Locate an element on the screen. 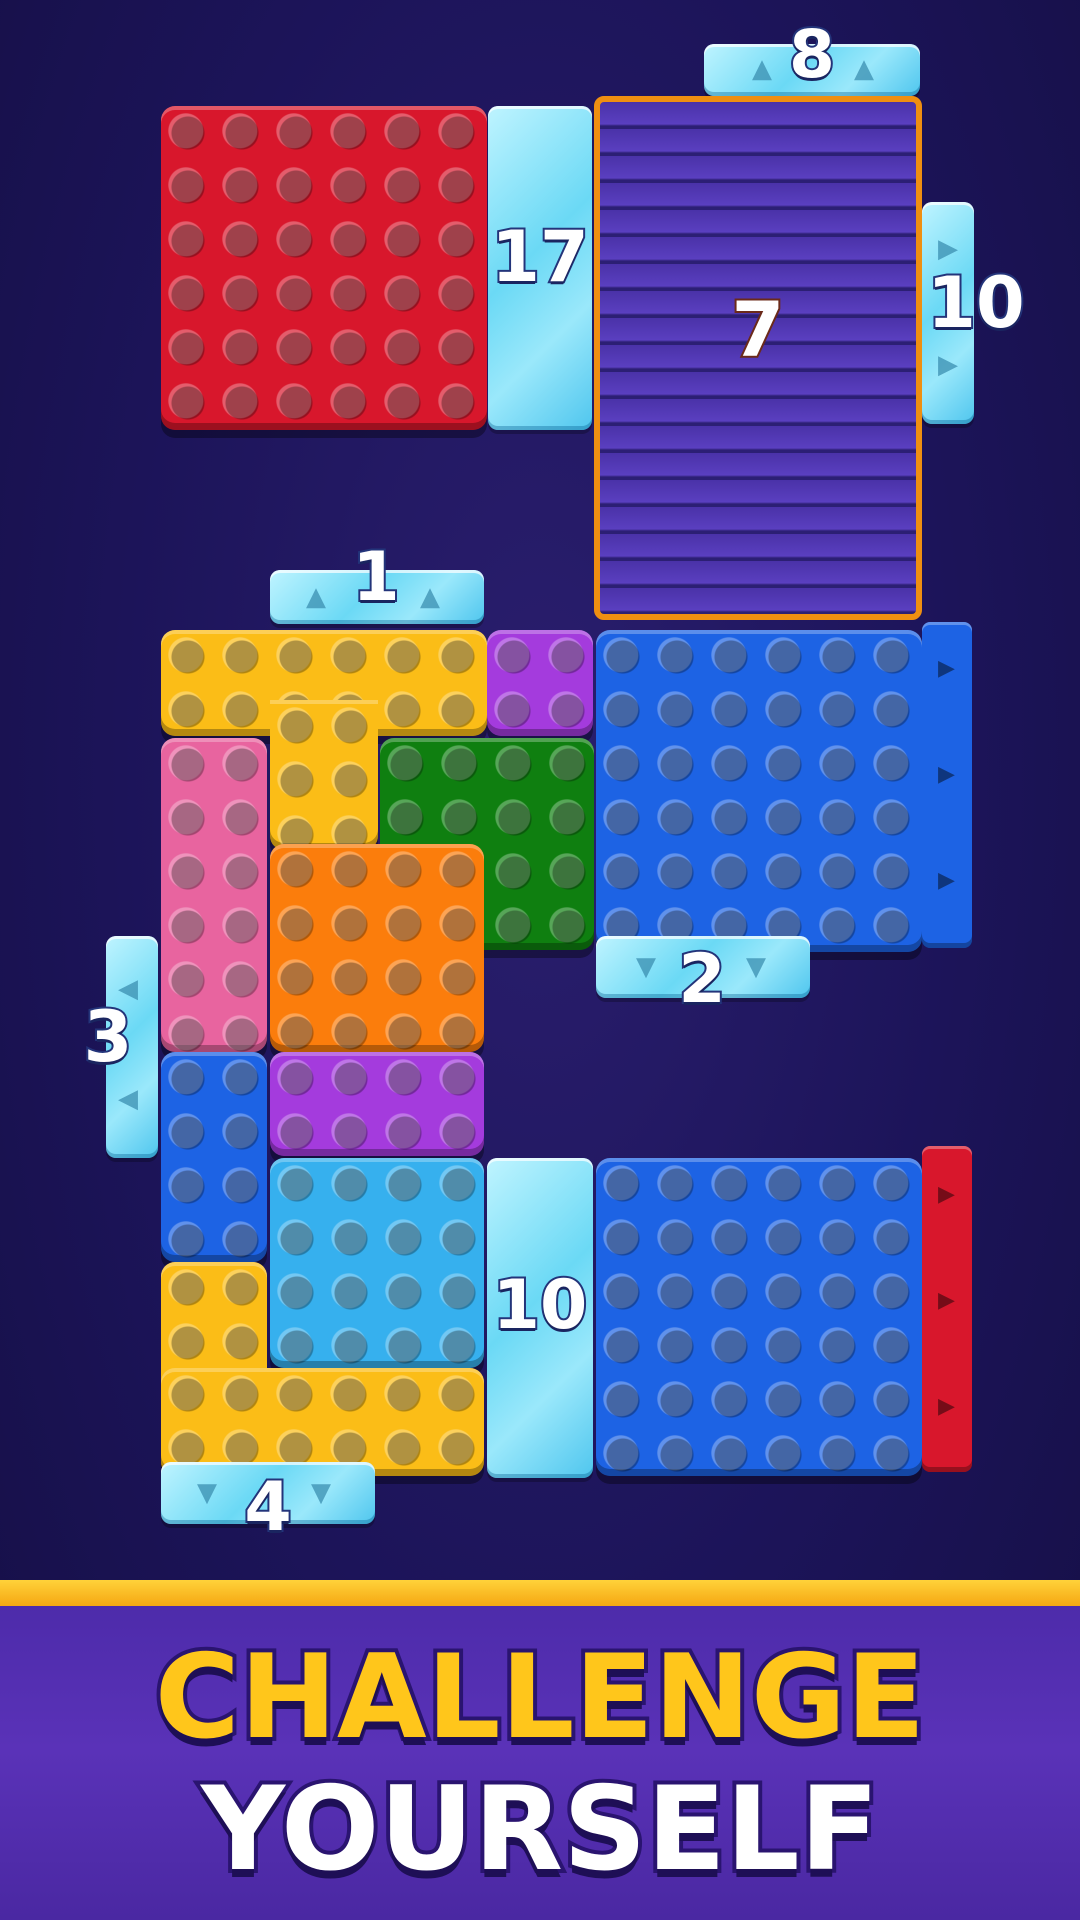 Image resolution: width=1080 pixels, height=1920 pixels. bottom-left-counter: 4 is located at coordinates (267, 1507).